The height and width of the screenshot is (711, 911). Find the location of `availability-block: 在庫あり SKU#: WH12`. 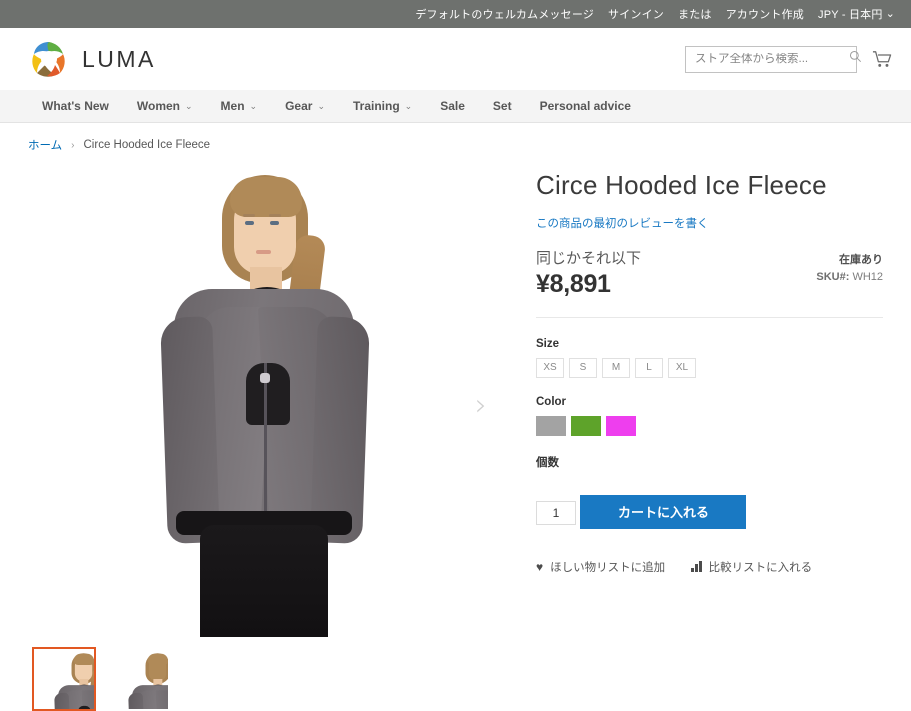

availability-block: 在庫あり SKU#: WH12 is located at coordinates (849, 265).